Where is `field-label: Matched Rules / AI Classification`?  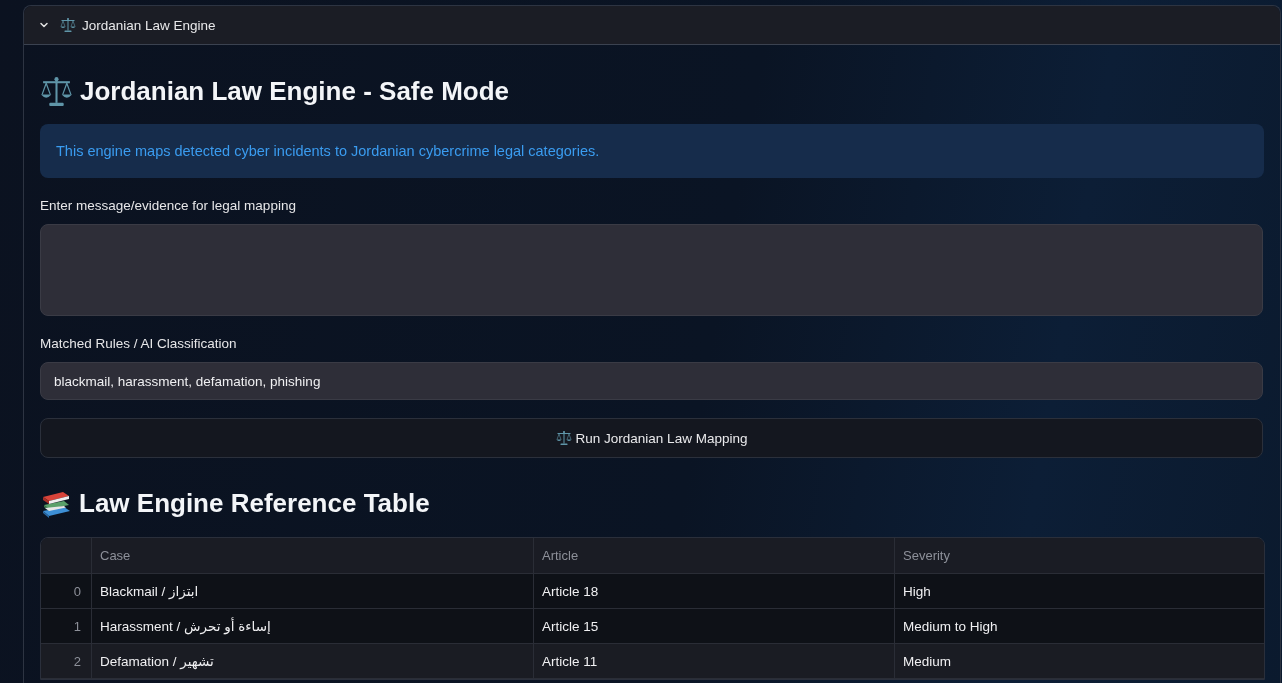 field-label: Matched Rules / AI Classification is located at coordinates (139, 344).